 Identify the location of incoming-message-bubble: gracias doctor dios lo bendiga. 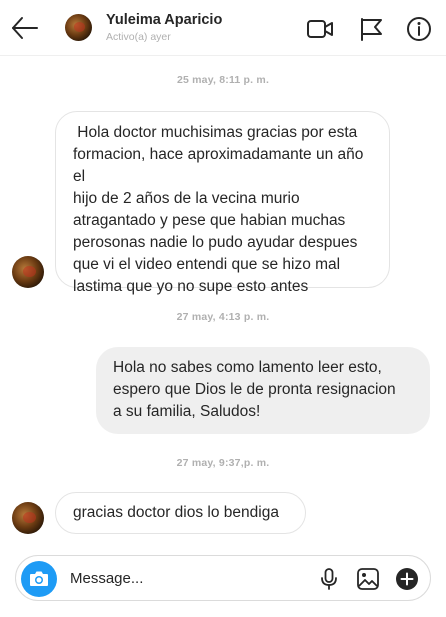
(180, 513).